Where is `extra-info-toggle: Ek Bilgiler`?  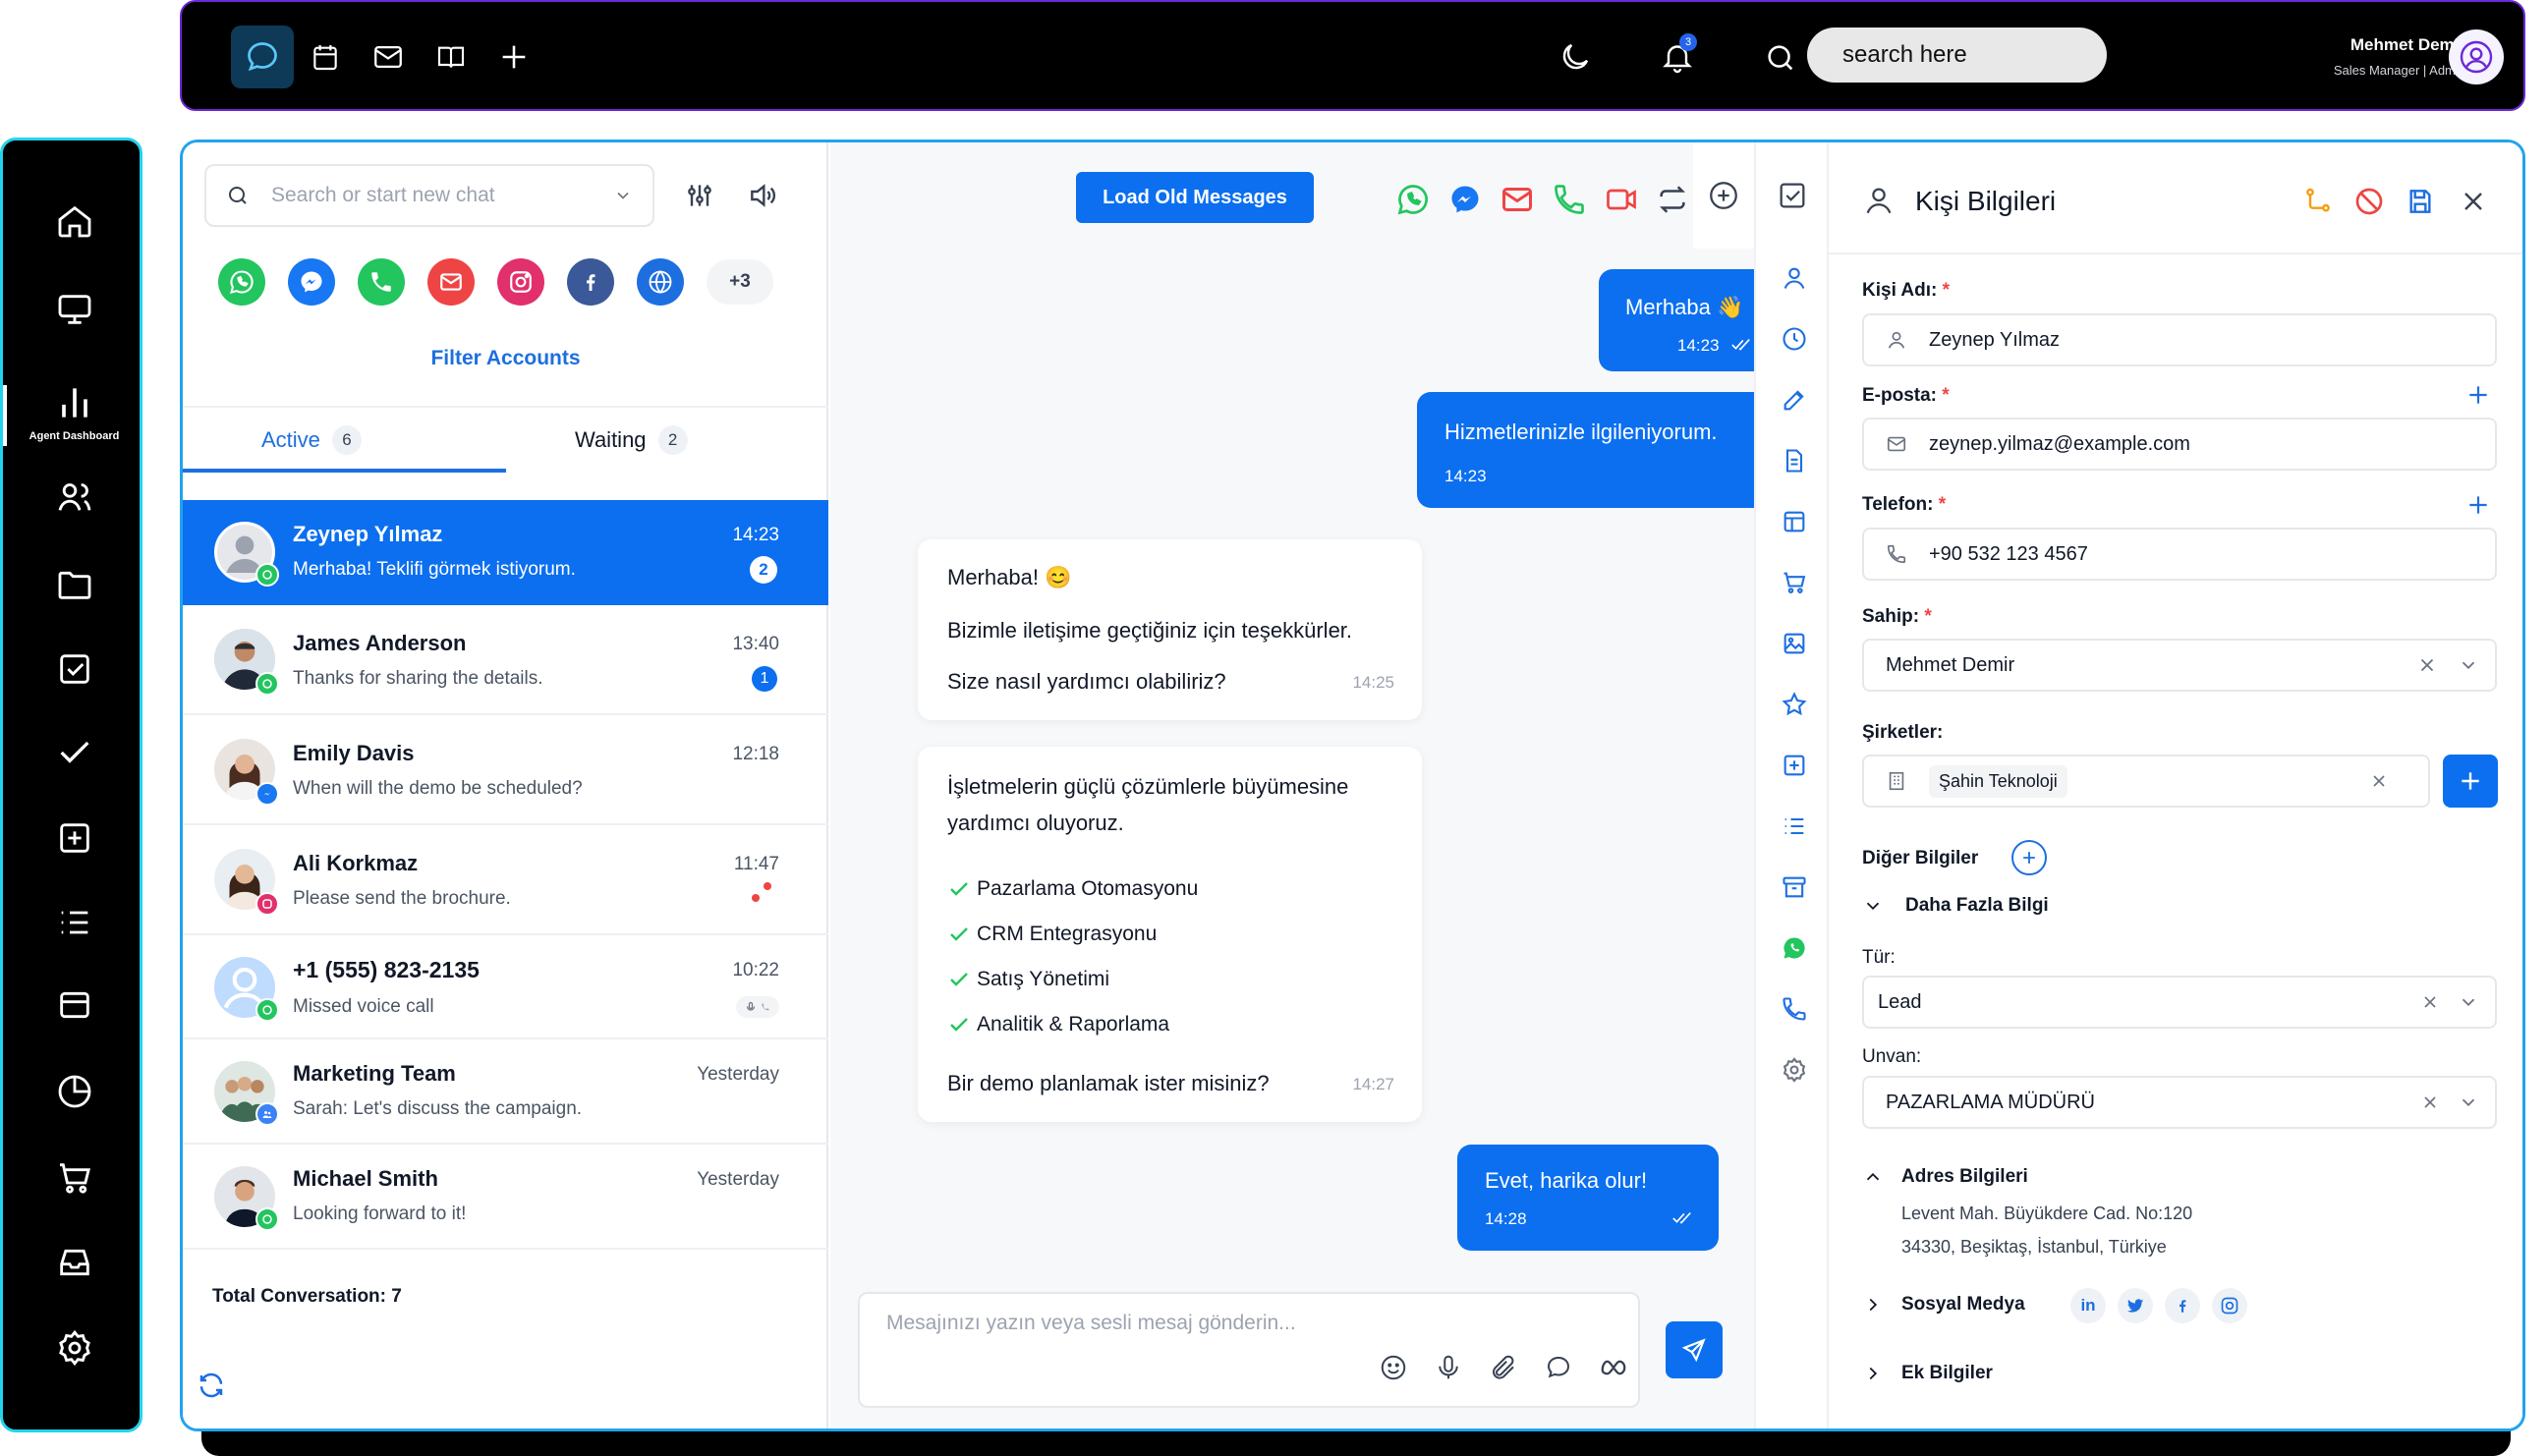
extra-info-toggle: Ek Bilgiler is located at coordinates (1927, 1373).